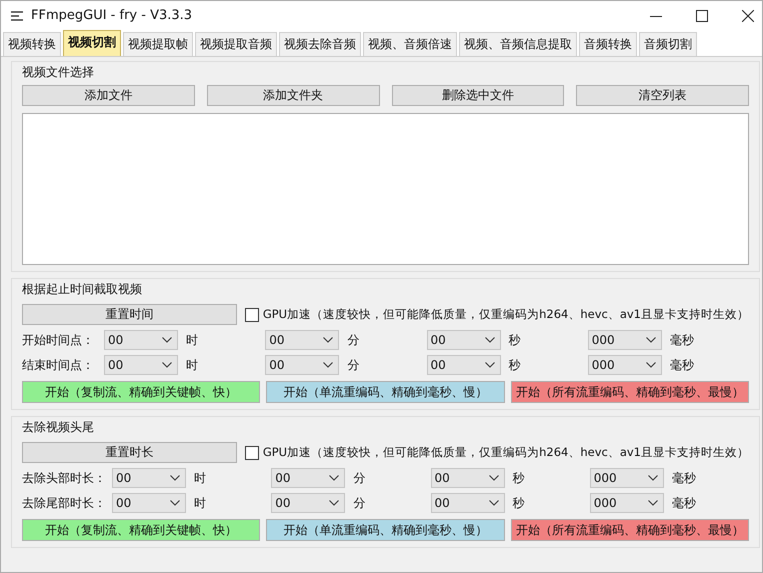  What do you see at coordinates (608, 44) in the screenshot?
I see `tab: 音频转换` at bounding box center [608, 44].